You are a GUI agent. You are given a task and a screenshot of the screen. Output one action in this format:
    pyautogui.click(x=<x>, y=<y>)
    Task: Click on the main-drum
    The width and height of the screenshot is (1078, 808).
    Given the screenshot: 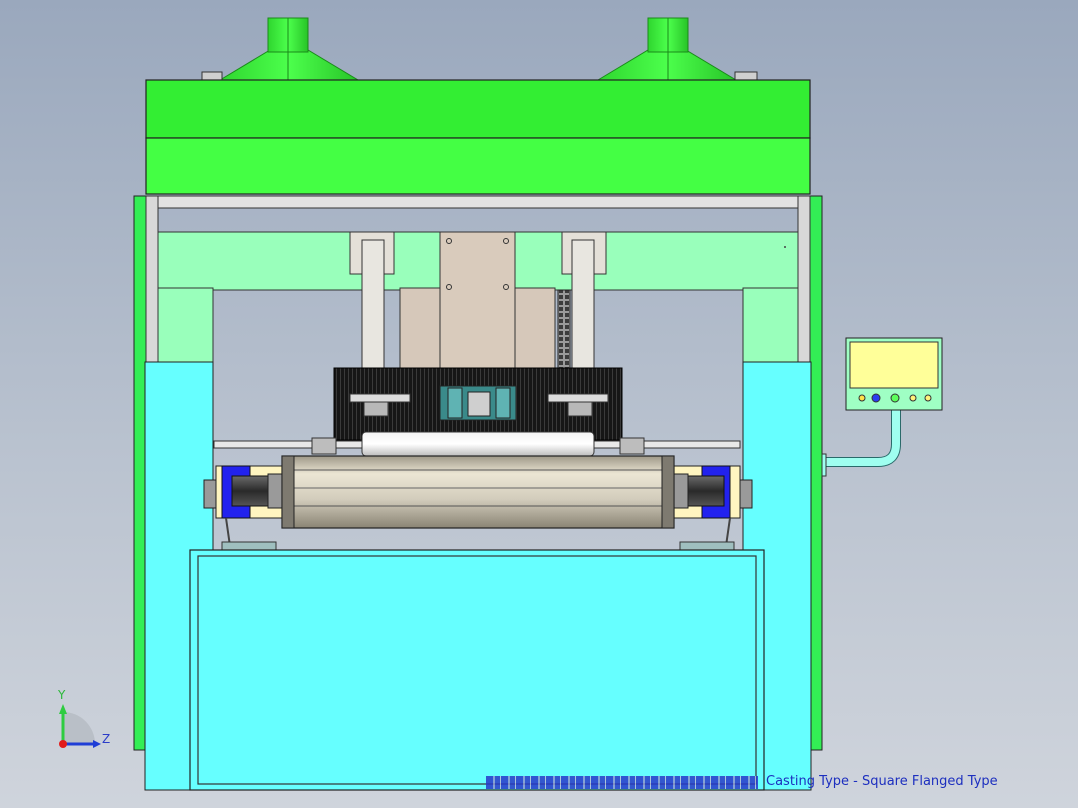 What is the action you would take?
    pyautogui.click(x=478, y=492)
    